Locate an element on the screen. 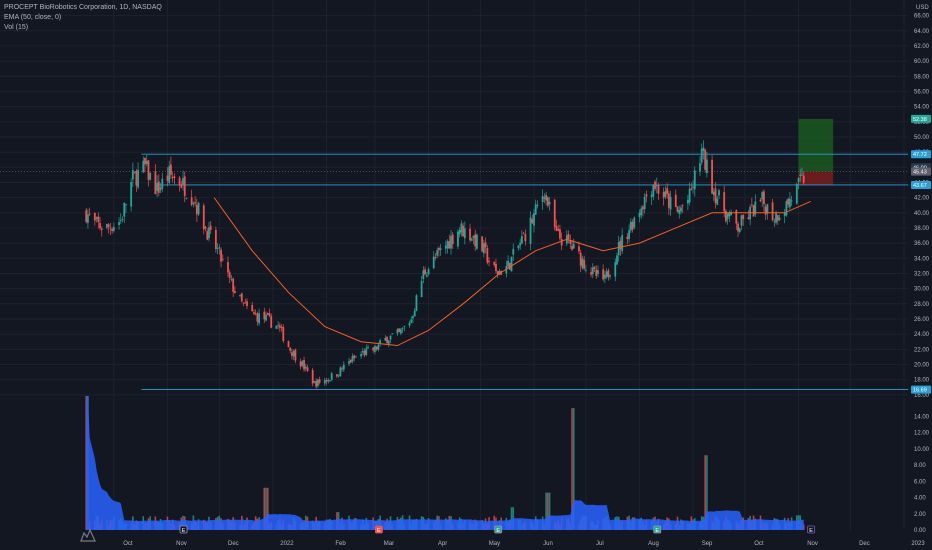 The image size is (932, 550). volume-tick-label: 2.00 is located at coordinates (920, 515).